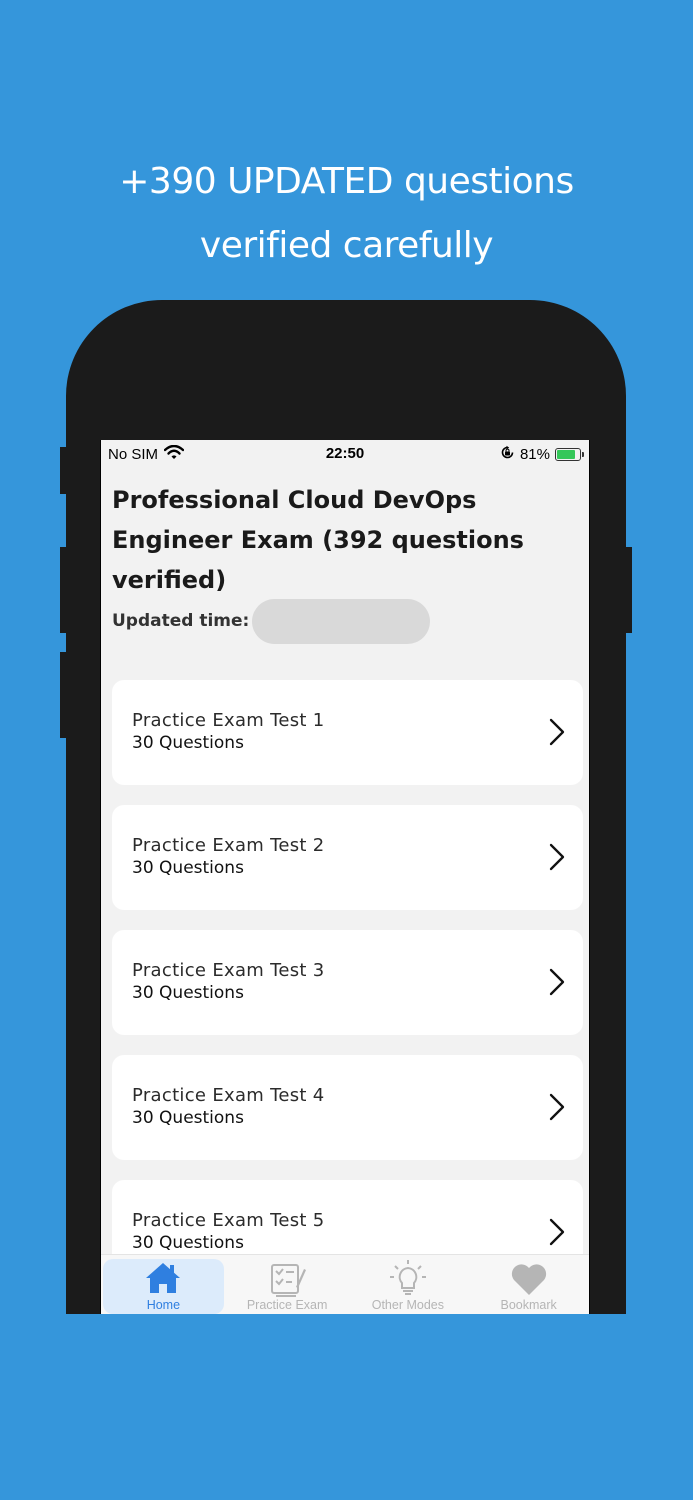 The height and width of the screenshot is (1500, 693). Describe the element at coordinates (228, 1220) in the screenshot. I see `exam-card-title: Practice Exam Test 5` at that location.